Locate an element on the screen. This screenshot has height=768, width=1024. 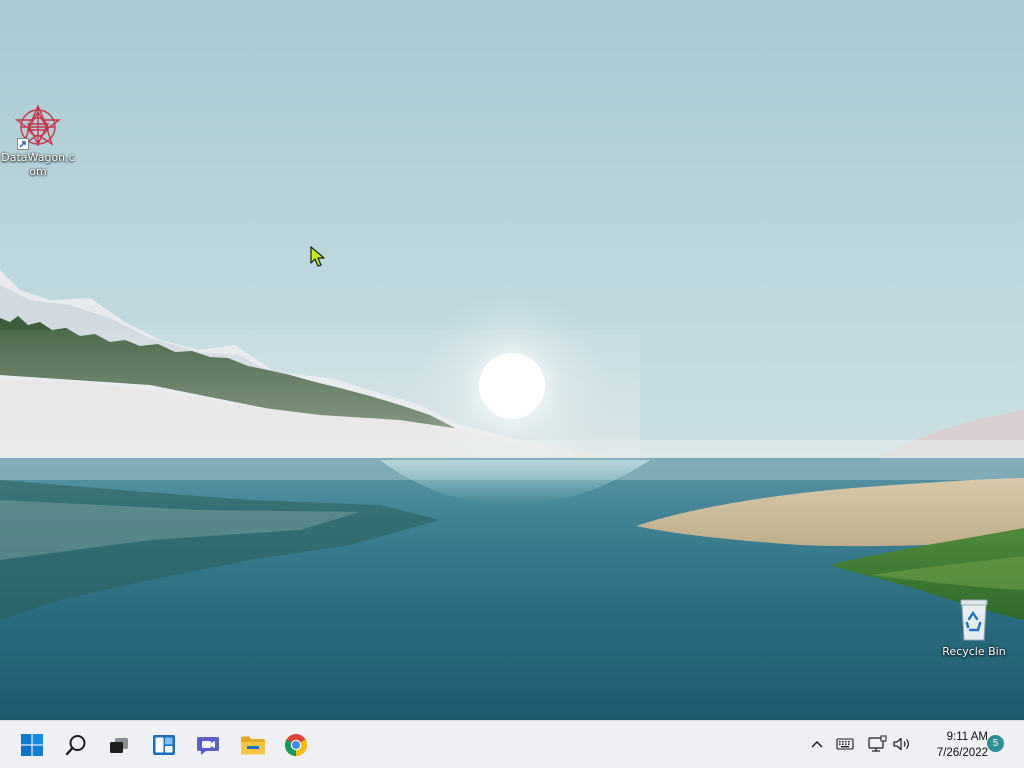
input-indicator-button is located at coordinates (845, 744).